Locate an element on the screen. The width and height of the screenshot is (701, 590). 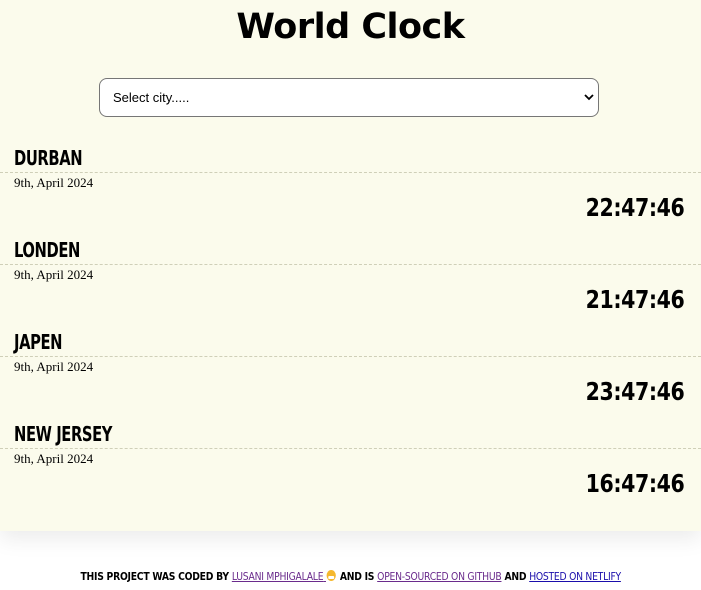
footer-and: AND is located at coordinates (515, 576).